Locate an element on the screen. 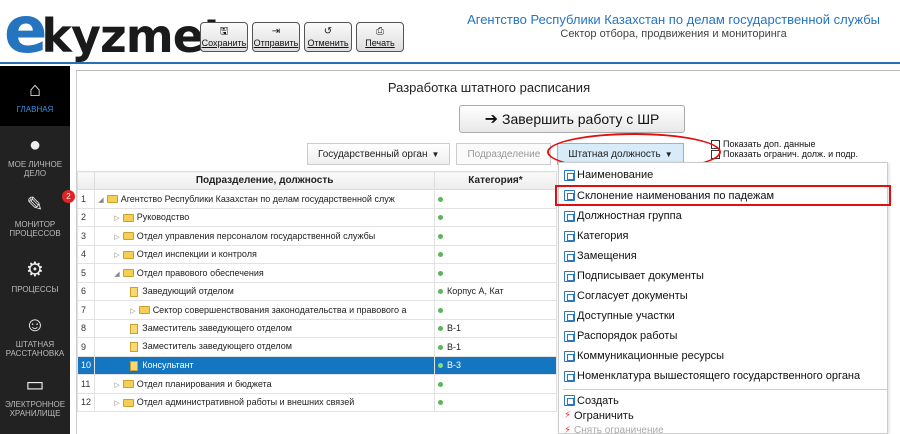 Image resolution: width=900 pixels, height=434 pixels. send-button: ⇥ Отправить is located at coordinates (276, 37).